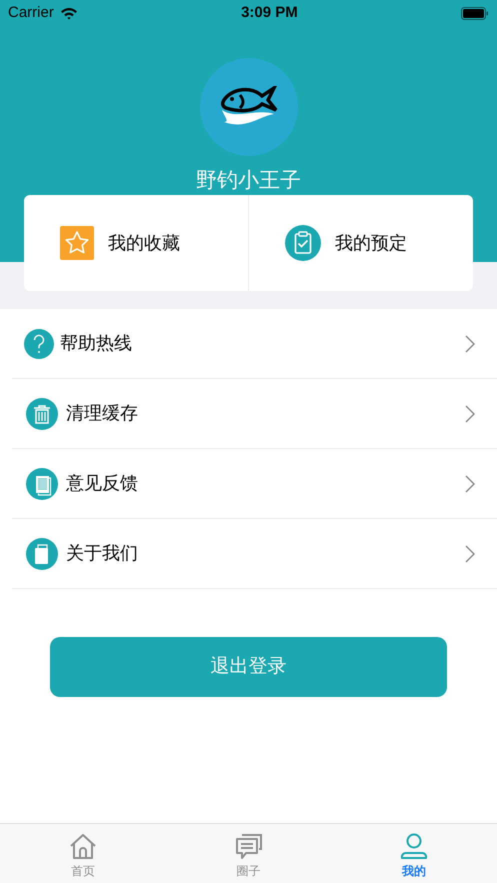 This screenshot has width=497, height=883. What do you see at coordinates (248, 181) in the screenshot?
I see `username: 野钓小王子` at bounding box center [248, 181].